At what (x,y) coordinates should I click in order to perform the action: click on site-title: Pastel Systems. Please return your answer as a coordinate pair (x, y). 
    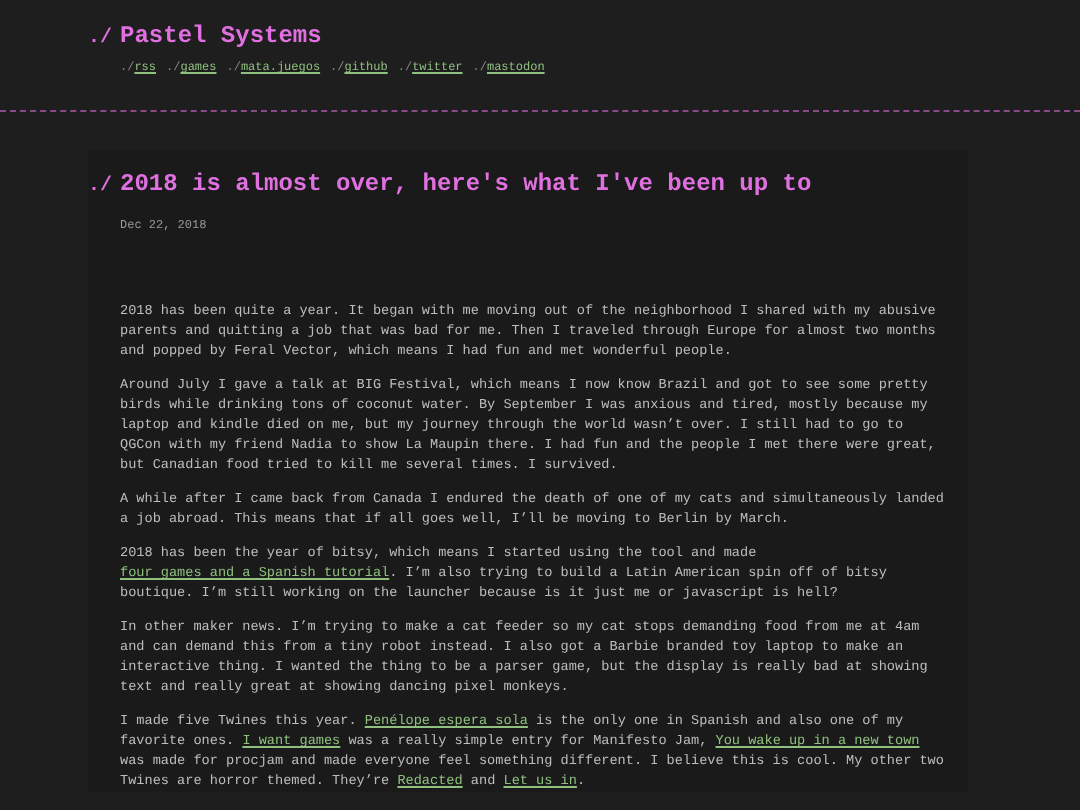
    Looking at the image, I should click on (221, 37).